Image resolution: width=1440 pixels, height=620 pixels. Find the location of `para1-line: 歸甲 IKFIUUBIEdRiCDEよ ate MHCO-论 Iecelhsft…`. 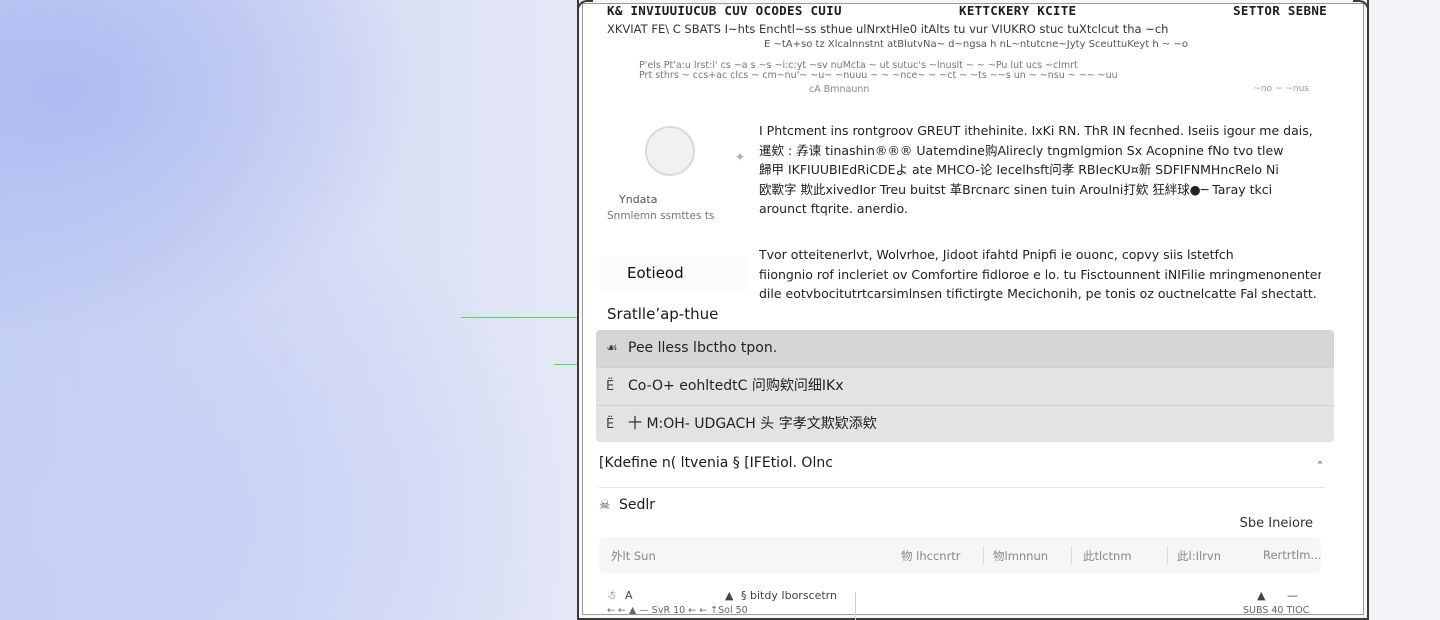

para1-line: 歸甲 IKFIUUBIEdRiCDEよ ate MHCO-论 Iecelhsft… is located at coordinates (1019, 169).